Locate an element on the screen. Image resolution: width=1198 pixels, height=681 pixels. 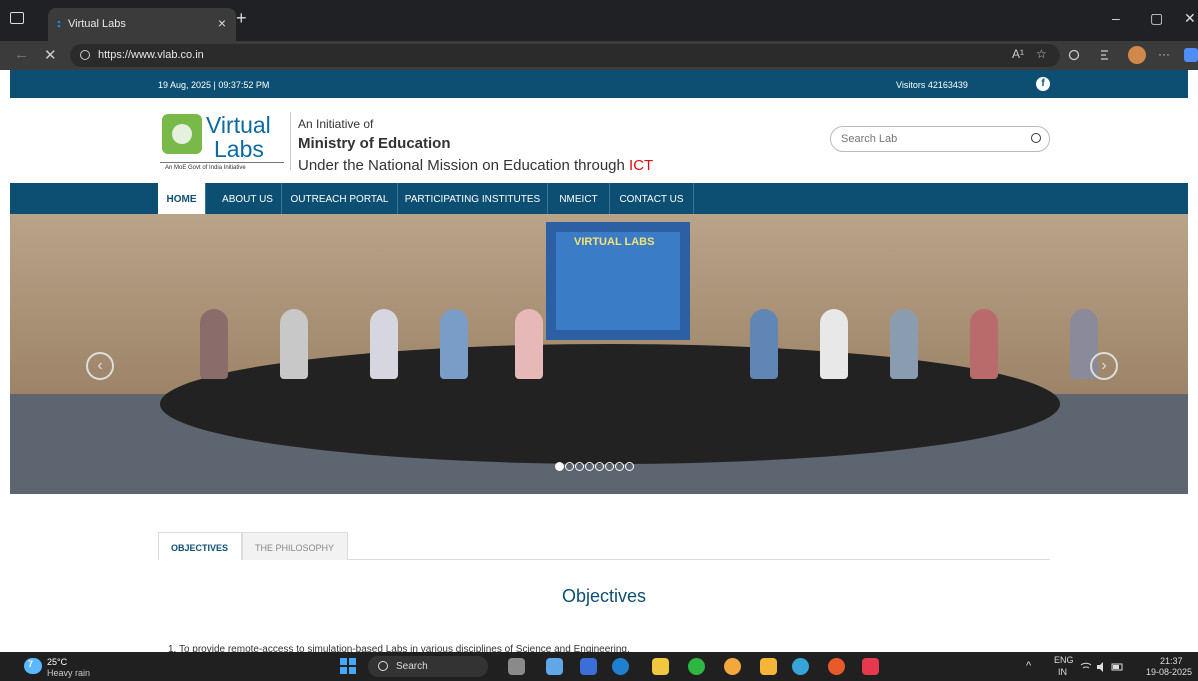
nav-about-us: ABOUT US is located at coordinates (248, 198).